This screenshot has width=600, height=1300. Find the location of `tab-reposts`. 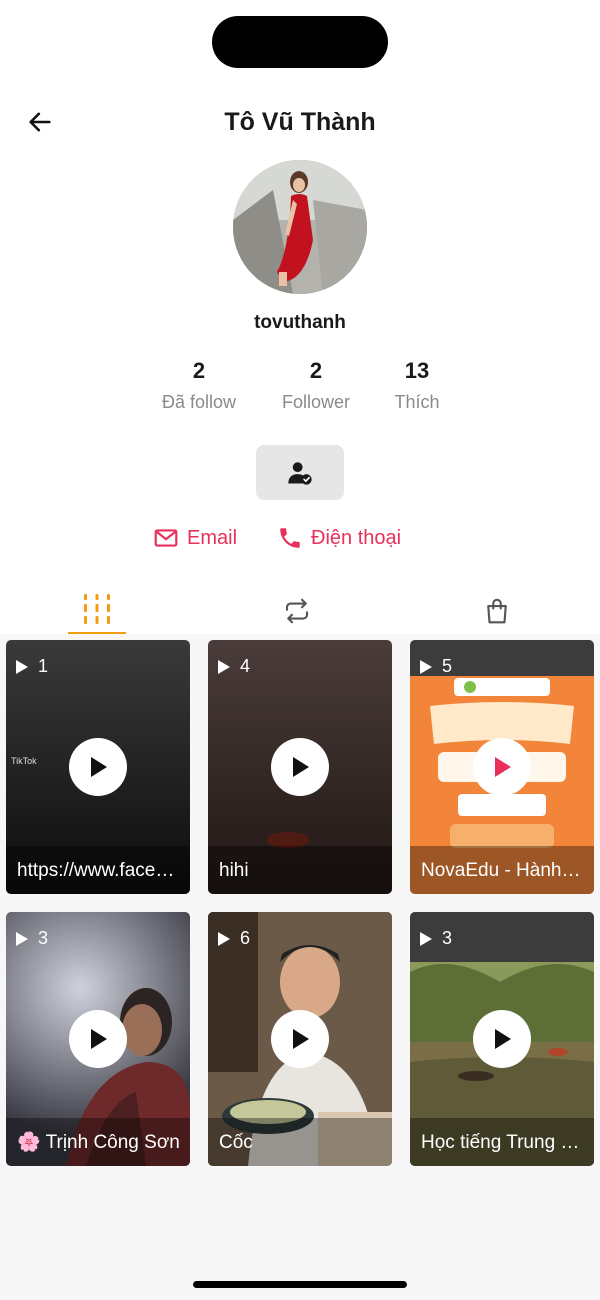

tab-reposts is located at coordinates (297, 610).